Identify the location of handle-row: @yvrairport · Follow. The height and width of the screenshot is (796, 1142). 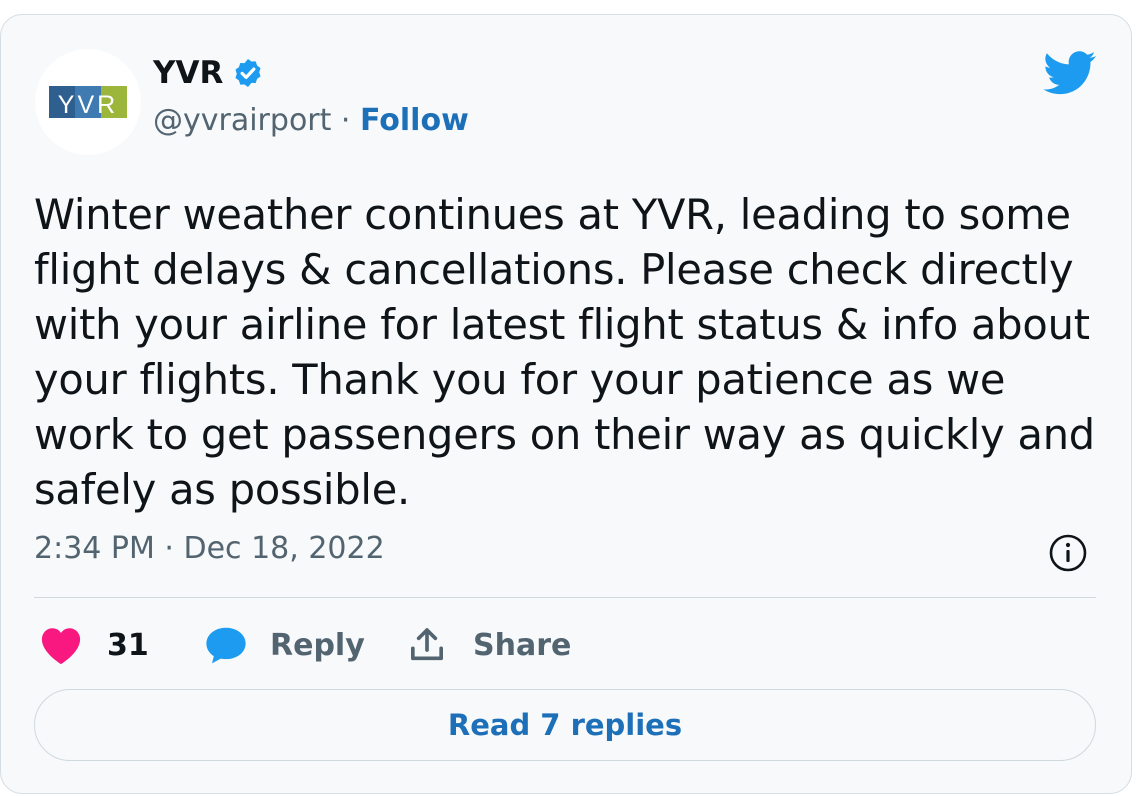
(311, 120).